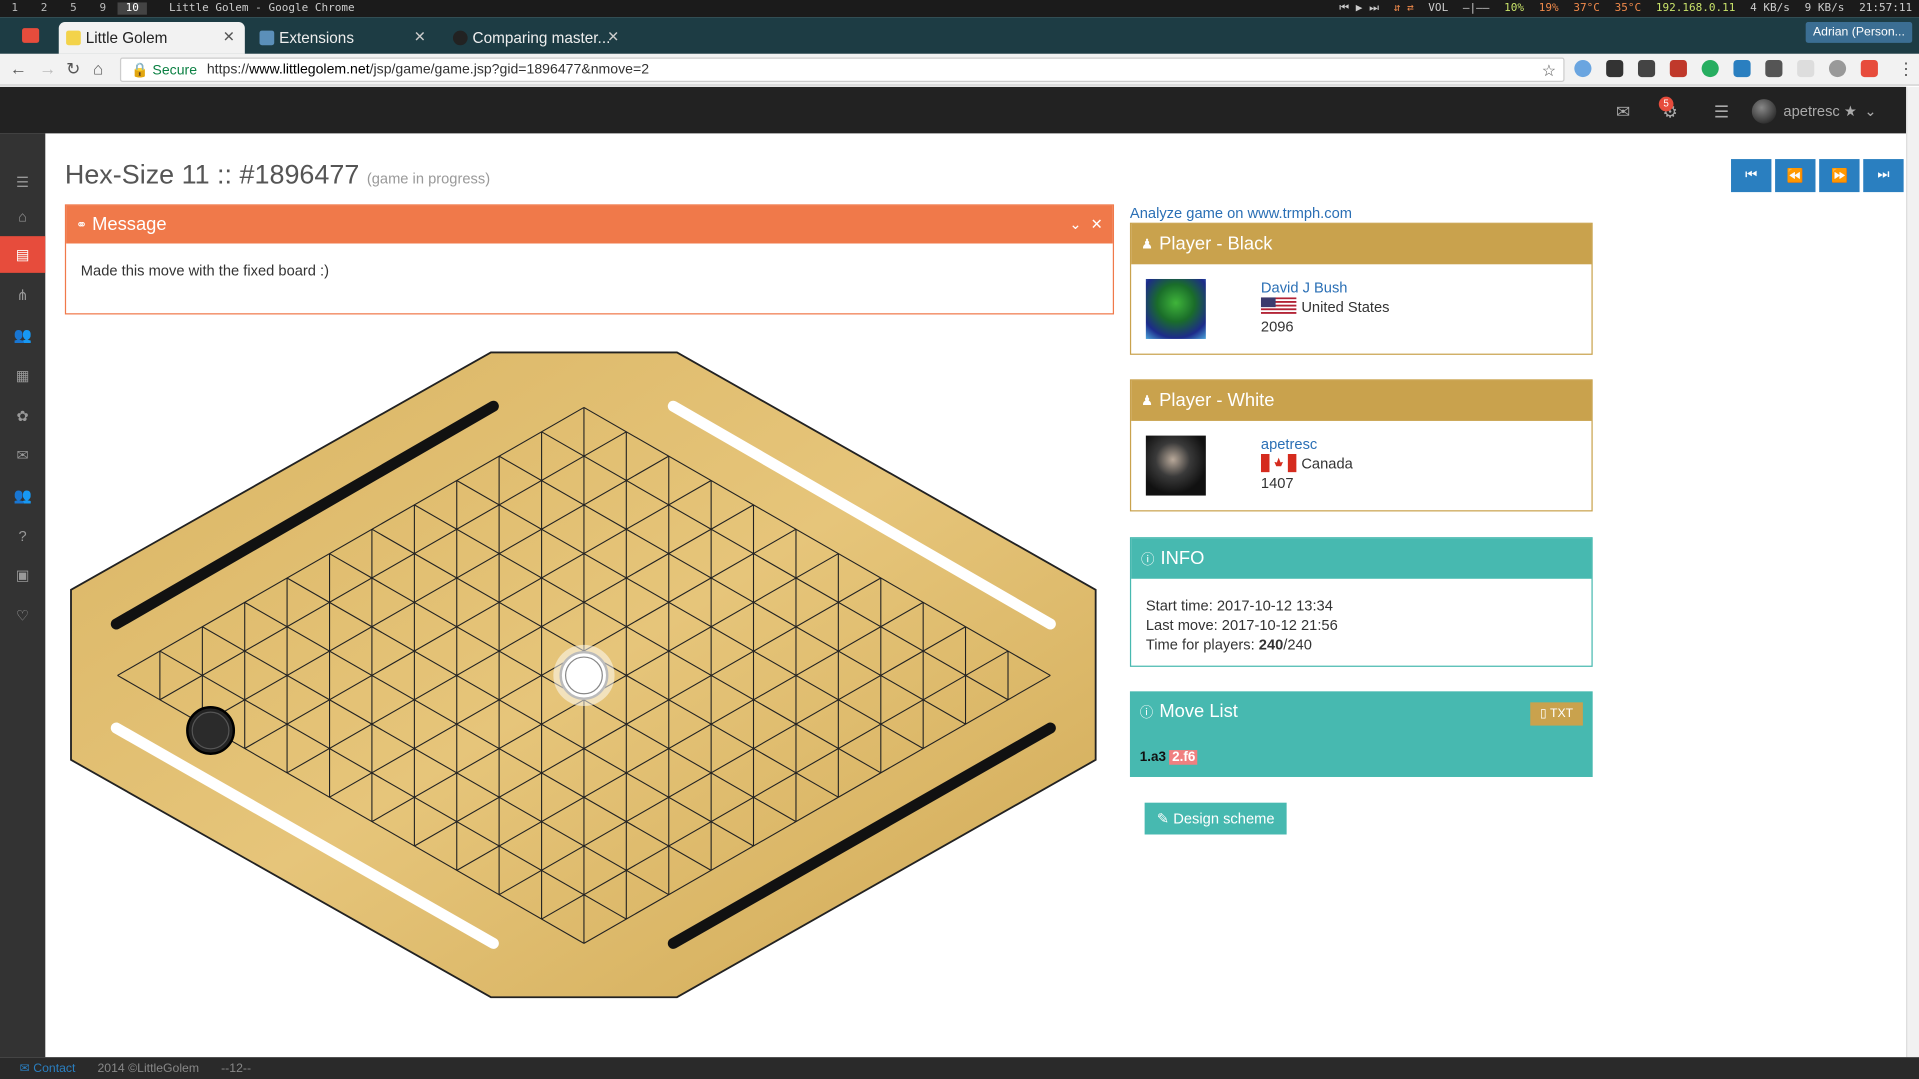  I want to click on sidebar-tournaments-icon: ⋔, so click(22, 295).